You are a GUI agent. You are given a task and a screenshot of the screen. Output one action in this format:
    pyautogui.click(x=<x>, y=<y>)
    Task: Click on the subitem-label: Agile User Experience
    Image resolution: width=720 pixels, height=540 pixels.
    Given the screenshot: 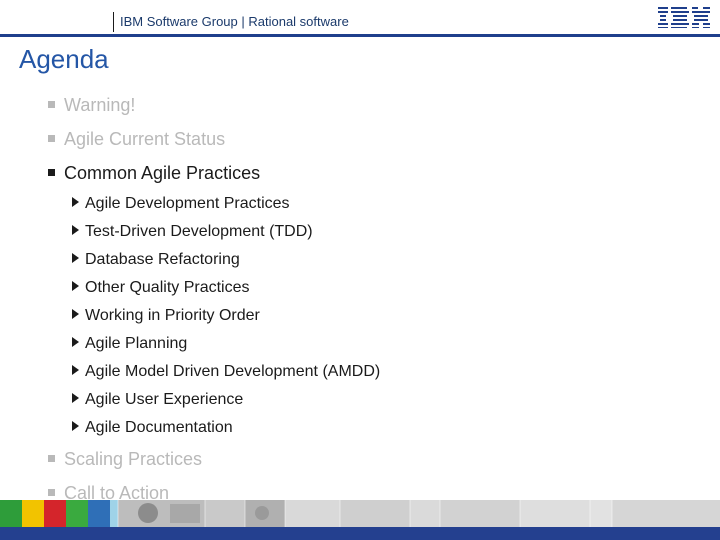 What is the action you would take?
    pyautogui.click(x=164, y=399)
    